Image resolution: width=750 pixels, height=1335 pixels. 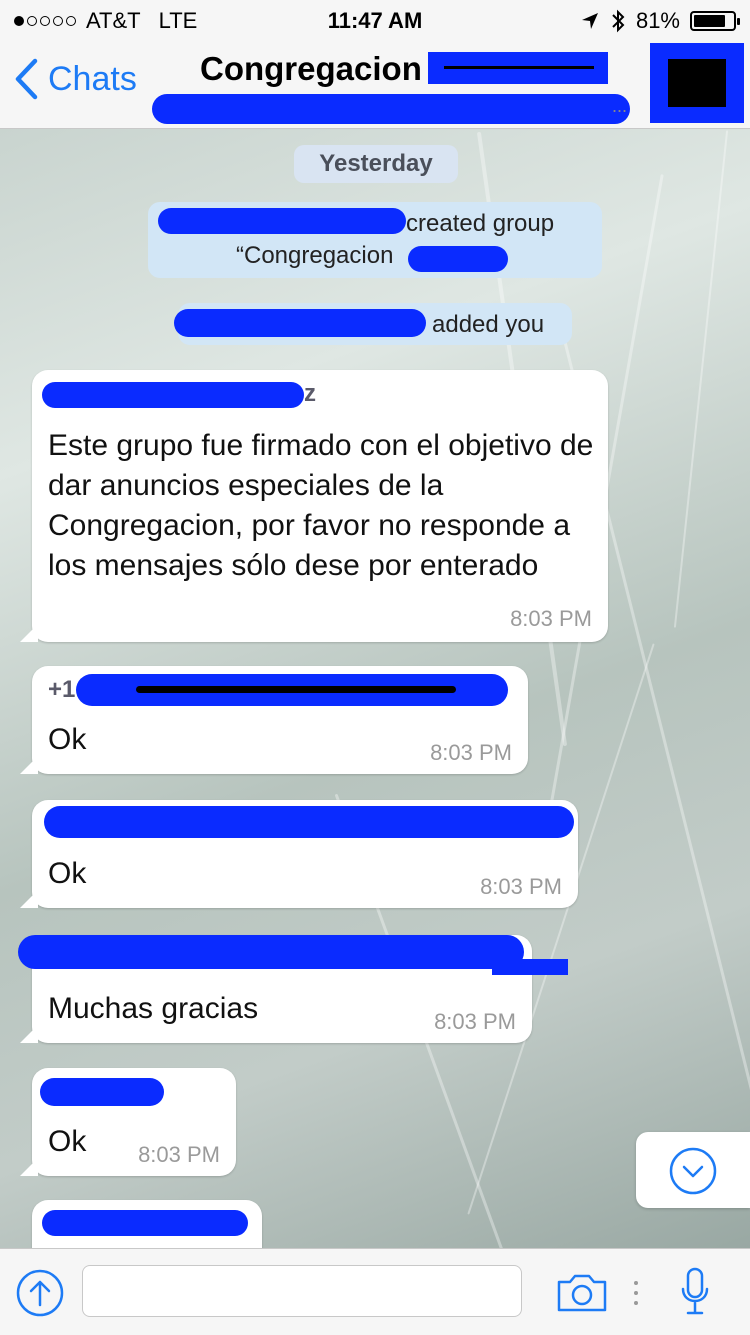 What do you see at coordinates (618, 21) in the screenshot?
I see `bluetooth-icon` at bounding box center [618, 21].